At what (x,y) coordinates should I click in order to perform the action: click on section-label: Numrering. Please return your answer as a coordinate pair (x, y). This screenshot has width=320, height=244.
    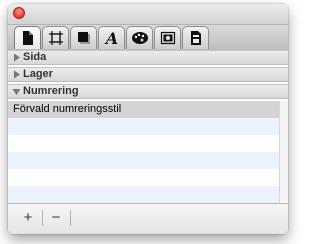
    Looking at the image, I should click on (51, 91).